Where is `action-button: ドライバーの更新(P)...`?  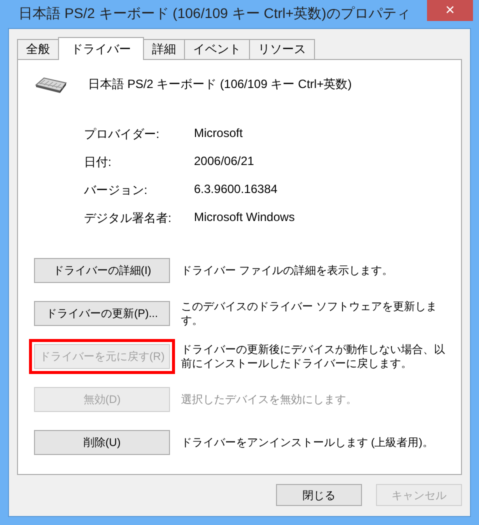 action-button: ドライバーの更新(P)... is located at coordinates (102, 313).